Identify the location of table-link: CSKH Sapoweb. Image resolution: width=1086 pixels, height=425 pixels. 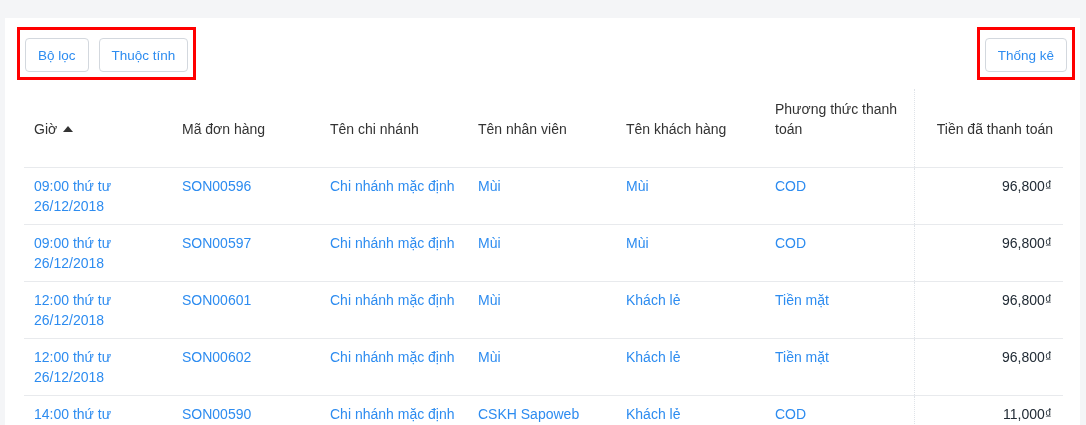
(529, 414).